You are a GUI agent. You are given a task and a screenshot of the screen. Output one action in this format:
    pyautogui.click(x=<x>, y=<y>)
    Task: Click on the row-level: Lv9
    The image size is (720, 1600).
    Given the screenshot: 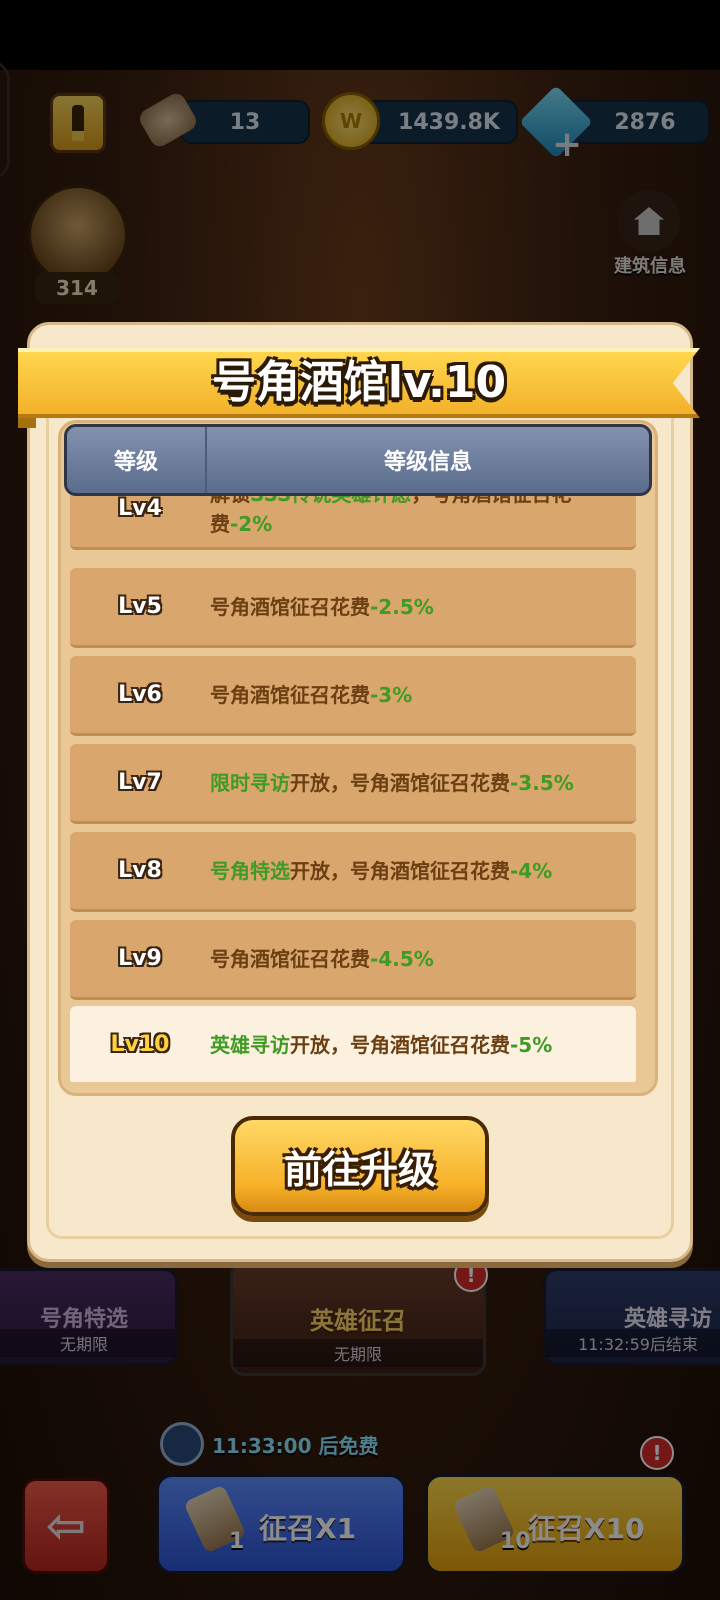 What is the action you would take?
    pyautogui.click(x=140, y=958)
    